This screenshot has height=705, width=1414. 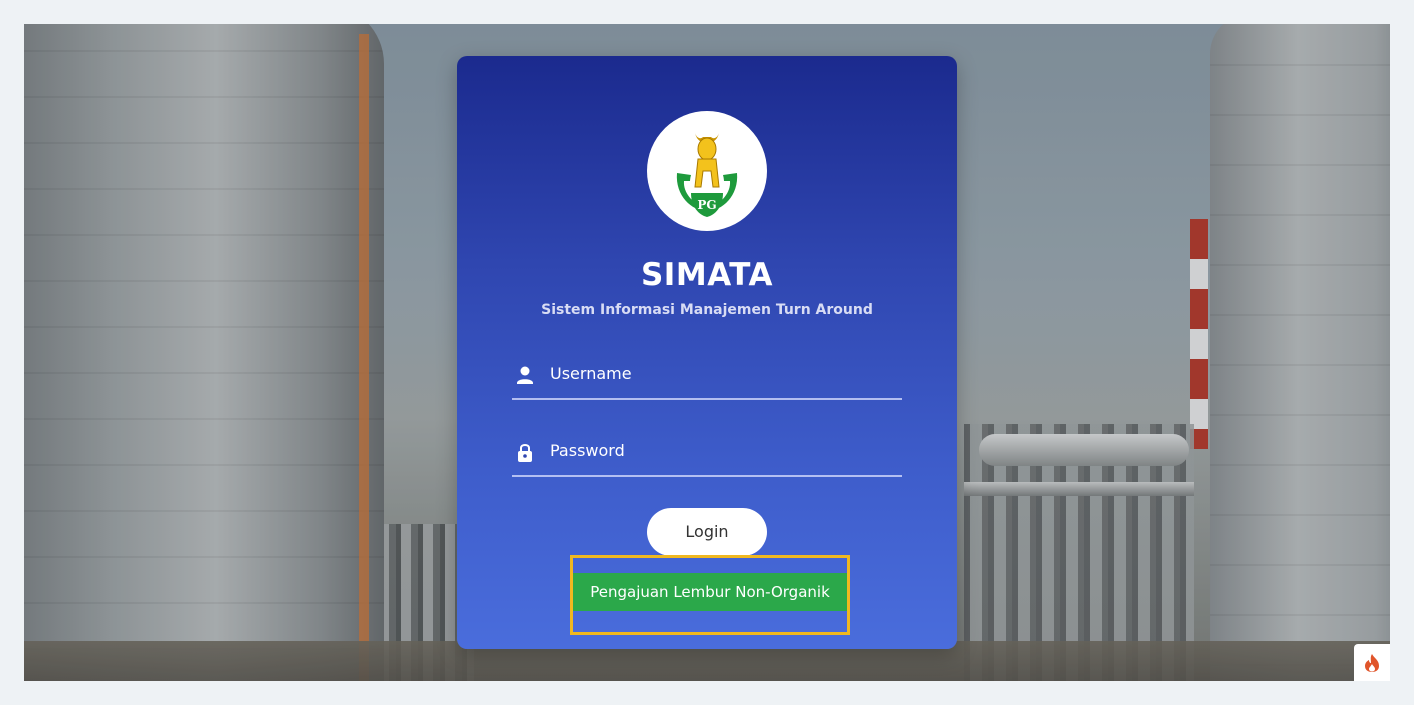 I want to click on bull-logo-icon: PG, so click(x=707, y=175).